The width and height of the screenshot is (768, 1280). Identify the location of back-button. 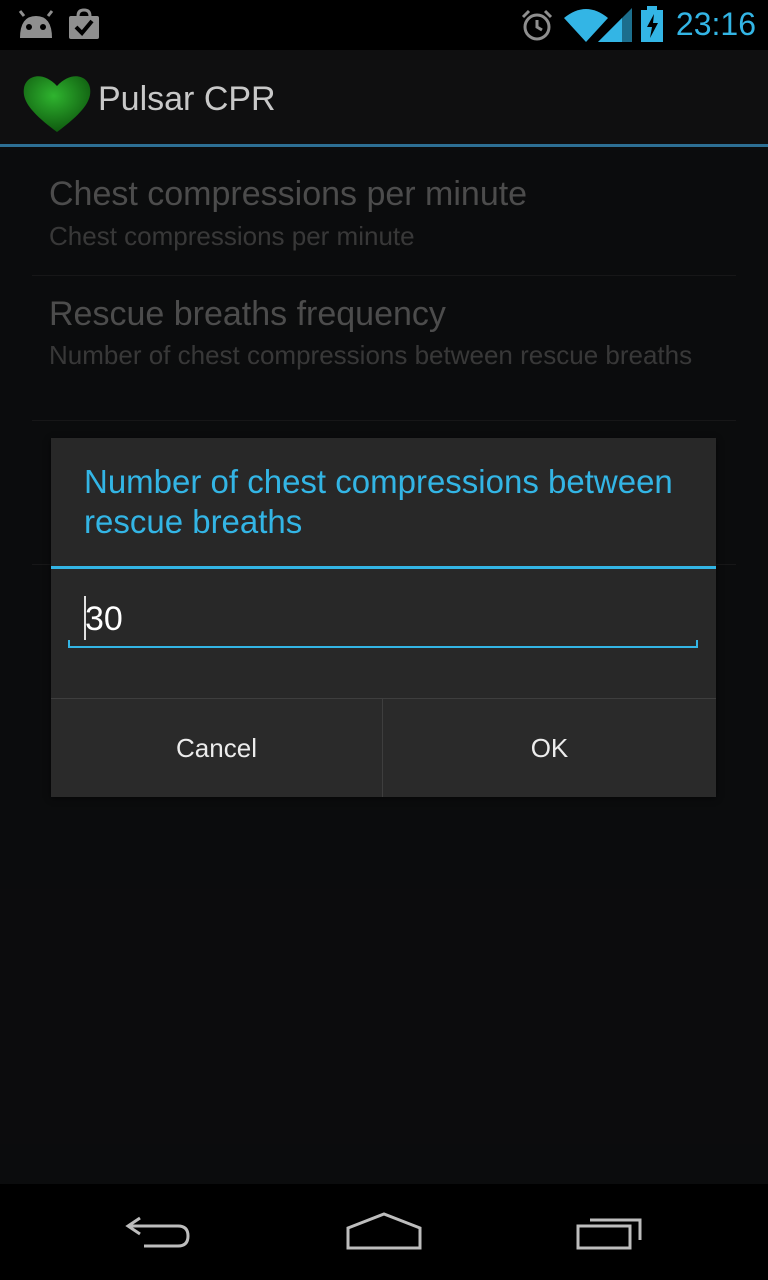
(159, 1232).